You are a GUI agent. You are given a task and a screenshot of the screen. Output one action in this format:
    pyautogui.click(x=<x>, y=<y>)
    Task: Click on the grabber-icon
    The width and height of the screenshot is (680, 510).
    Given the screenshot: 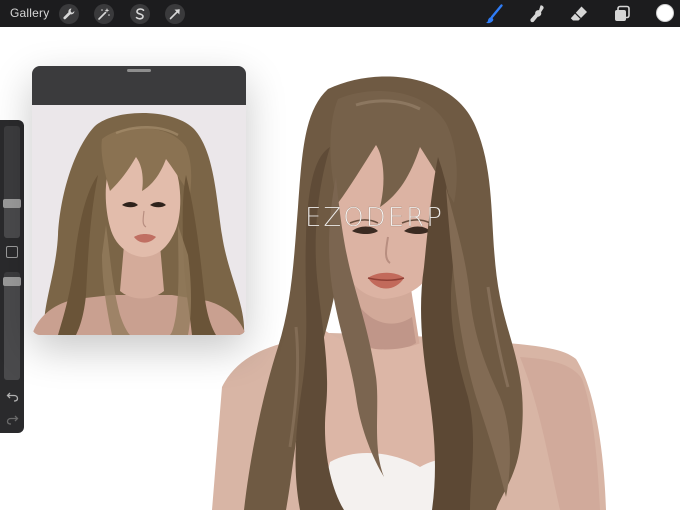 What is the action you would take?
    pyautogui.click(x=139, y=70)
    